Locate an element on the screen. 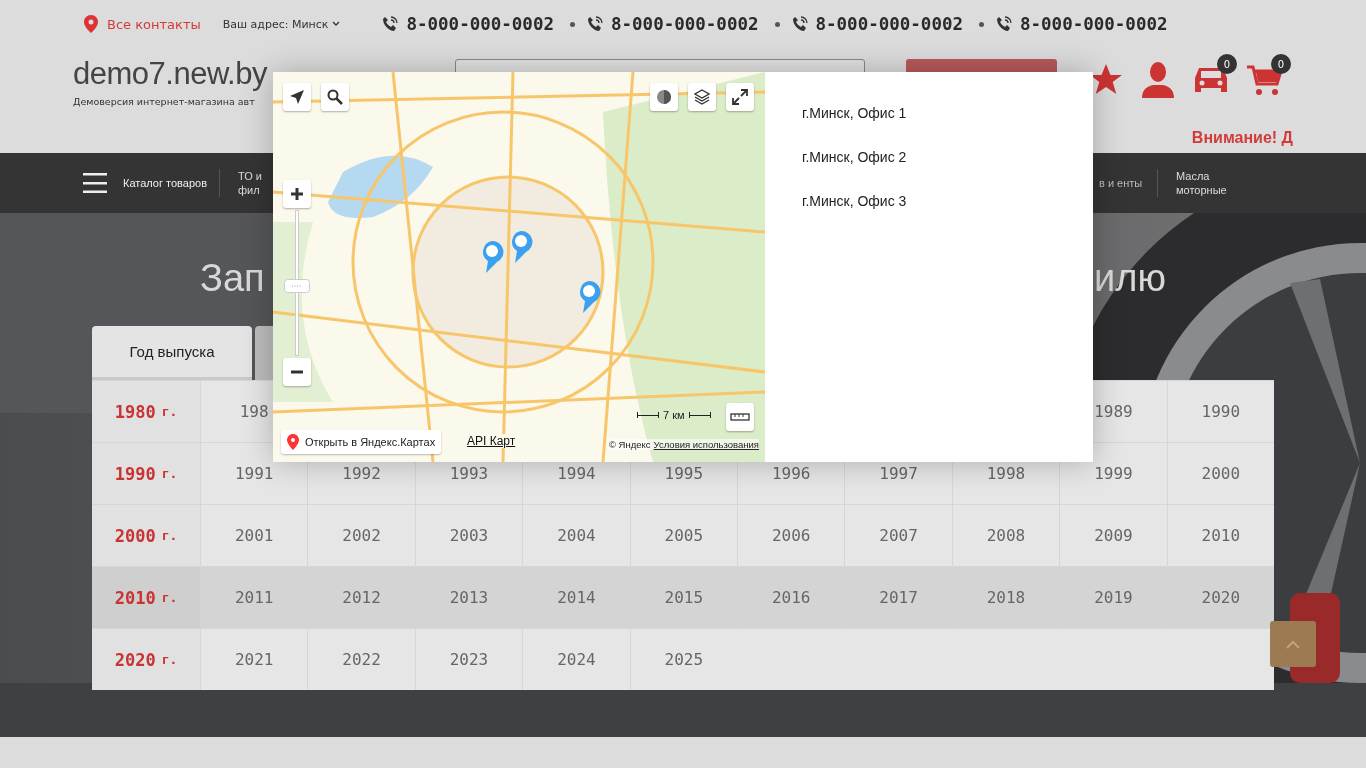  decade-year: 2000 is located at coordinates (135, 535).